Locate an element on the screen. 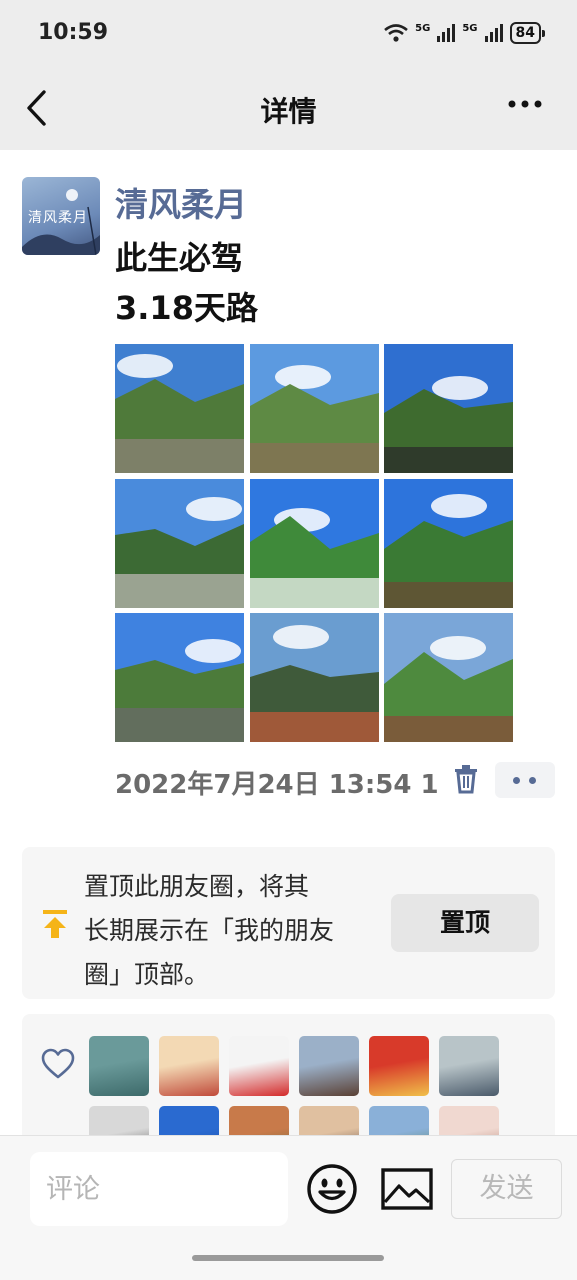 Image resolution: width=577 pixels, height=1280 pixels. liker-avatar-horse-art is located at coordinates (399, 1066).